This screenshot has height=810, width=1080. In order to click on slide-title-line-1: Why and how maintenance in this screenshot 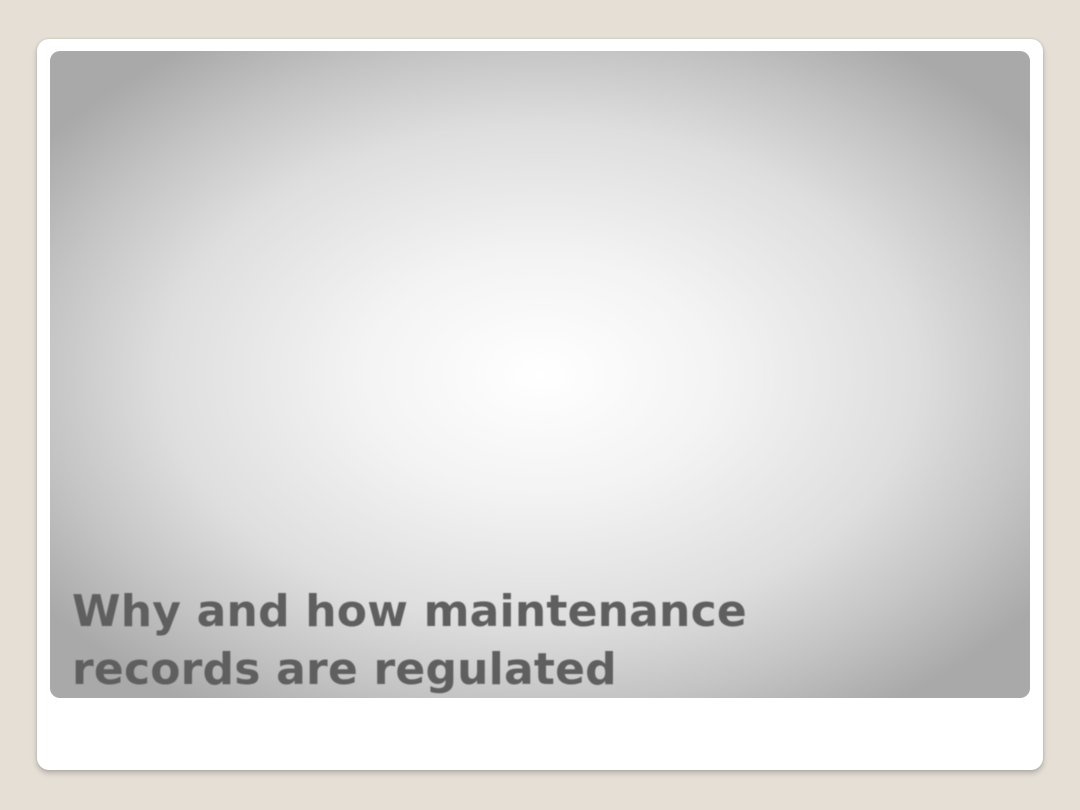, I will do `click(409, 611)`.